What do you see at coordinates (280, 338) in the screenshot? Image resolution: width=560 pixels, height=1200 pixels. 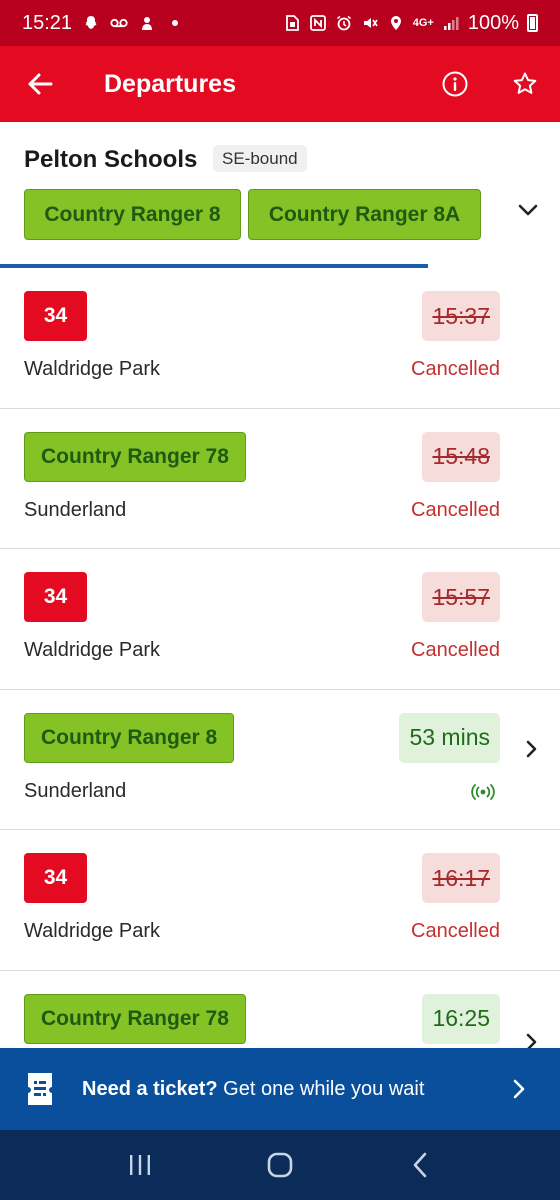 I see `departure-row: 34 Waldridge Park 15:37 Cancelled` at bounding box center [280, 338].